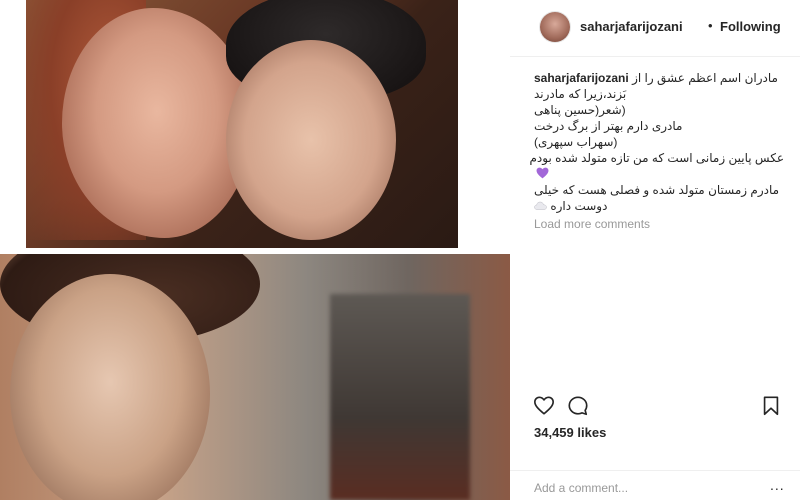 The image size is (800, 501). What do you see at coordinates (579, 206) in the screenshot?
I see `caption-text: دوست داره` at bounding box center [579, 206].